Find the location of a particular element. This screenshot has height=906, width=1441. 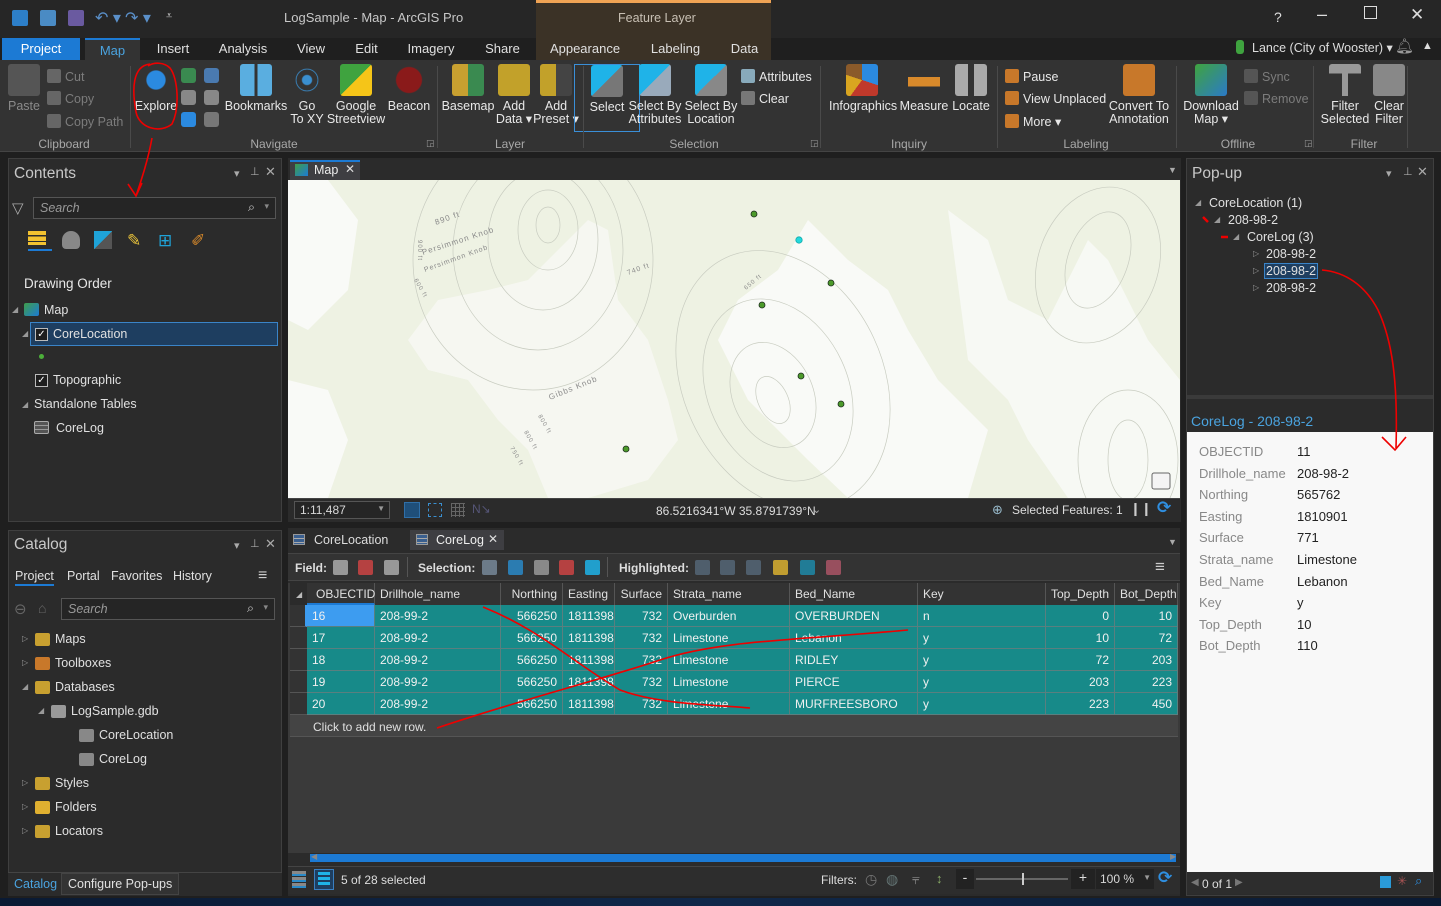

column-header: Surface is located at coordinates (641, 594).